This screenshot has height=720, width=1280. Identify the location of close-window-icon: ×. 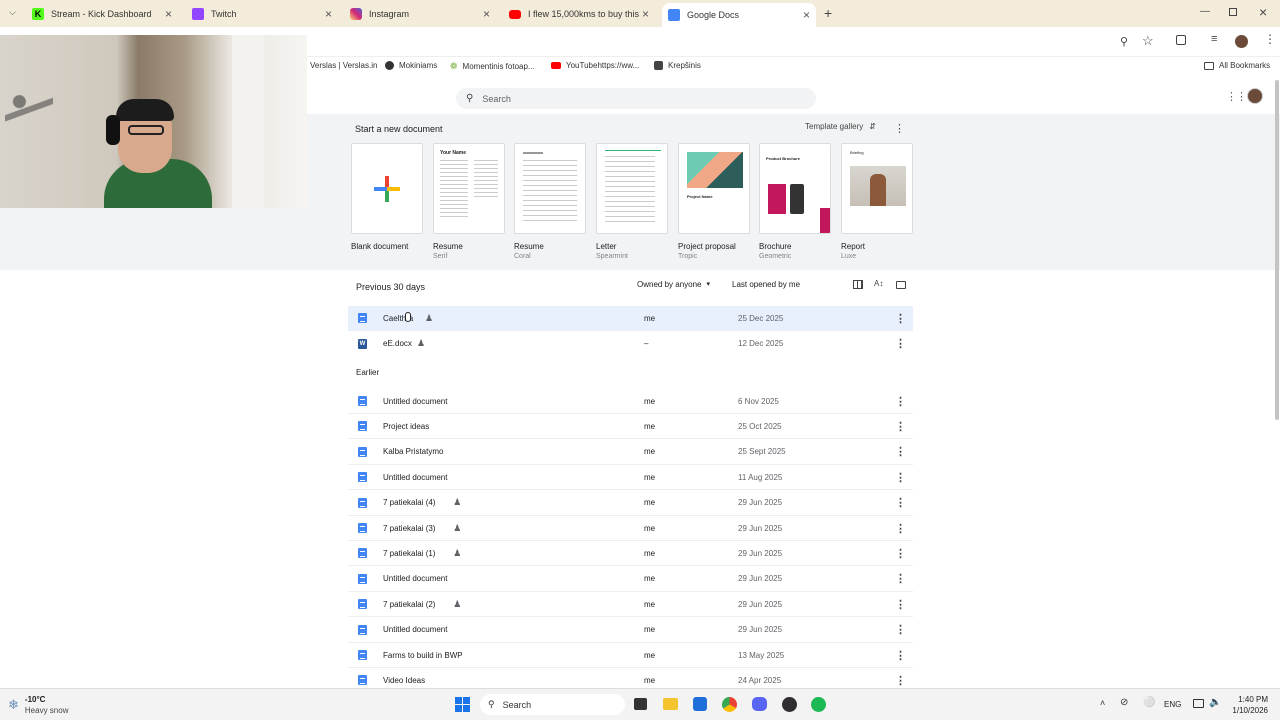
(1263, 12).